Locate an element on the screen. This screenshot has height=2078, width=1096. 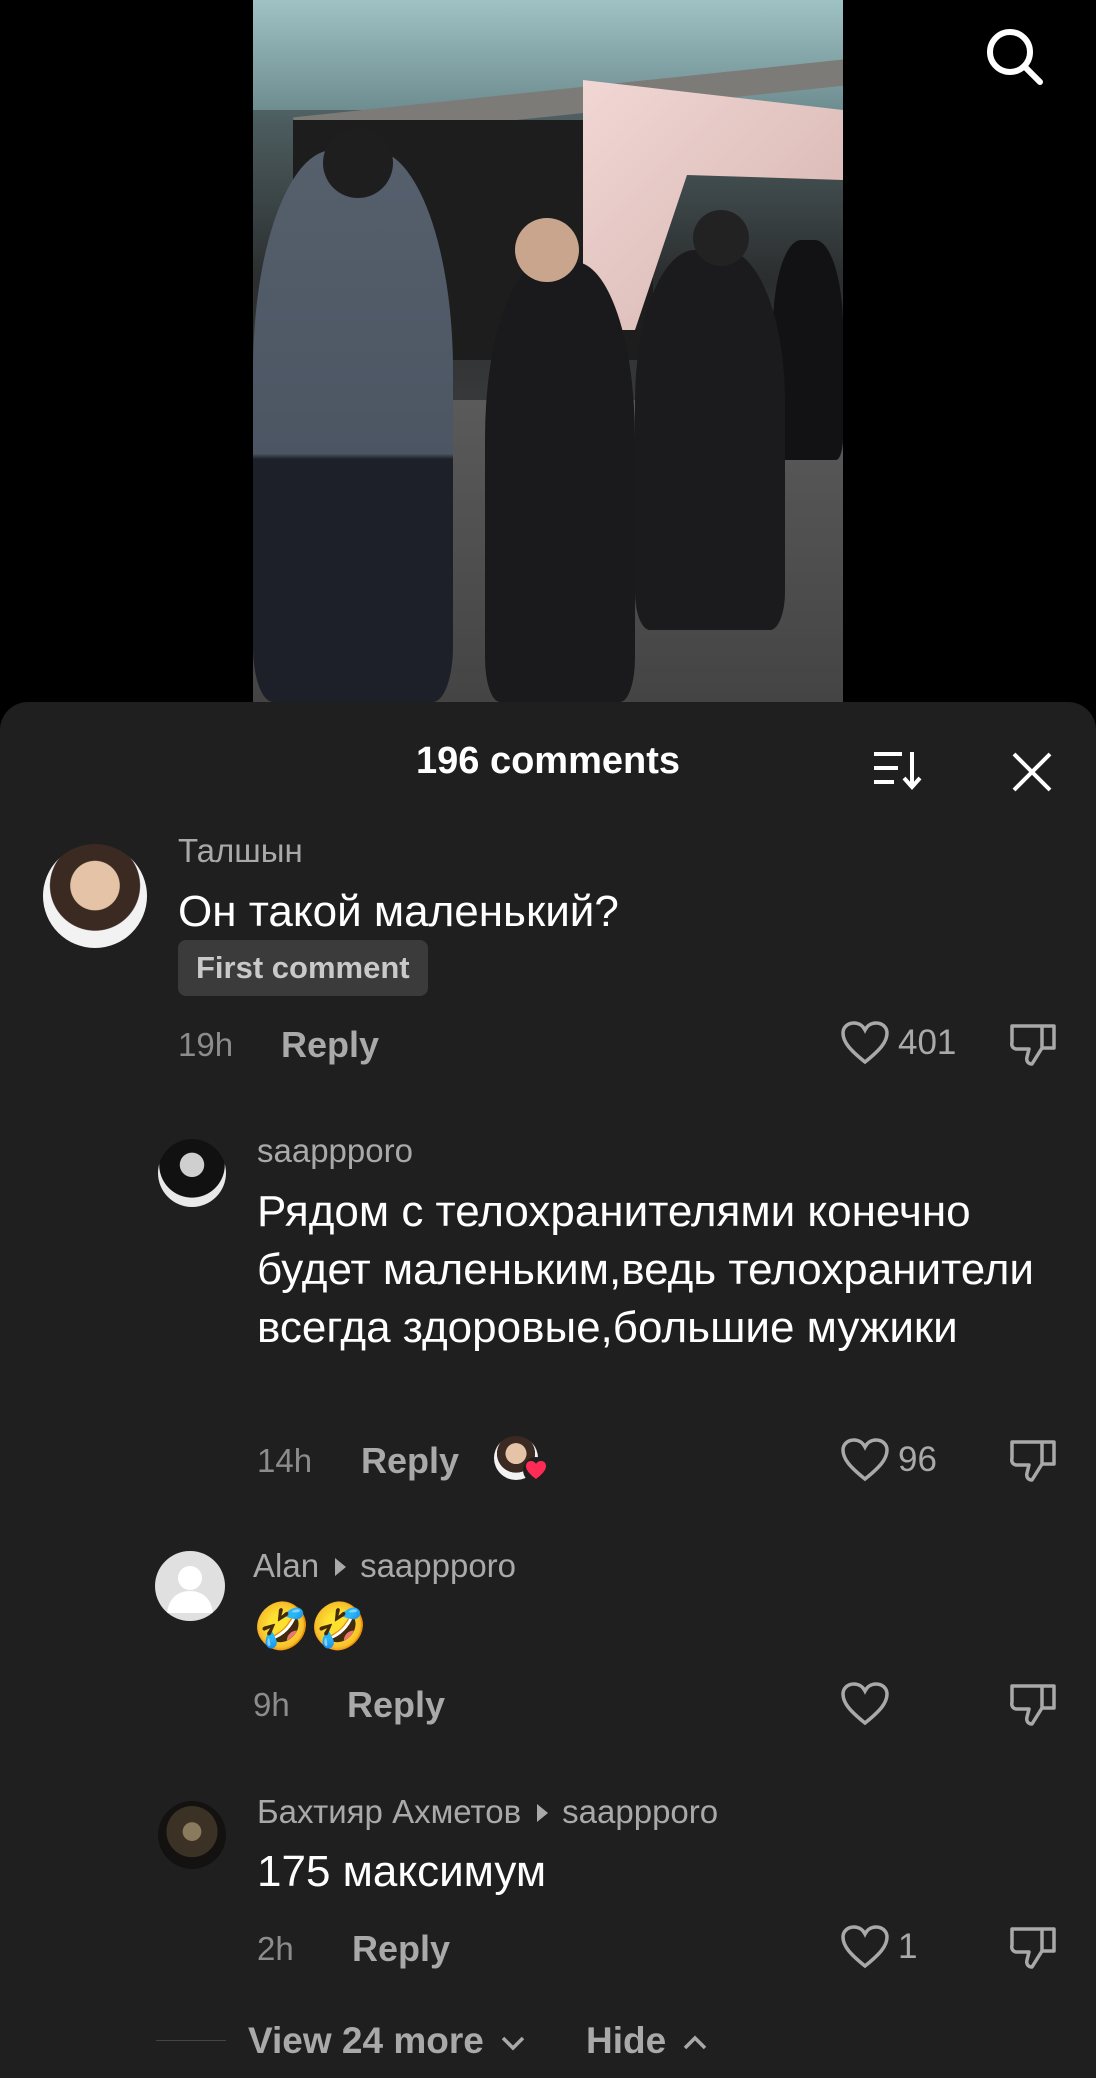
view-more-label: View 24 more is located at coordinates (366, 2040).